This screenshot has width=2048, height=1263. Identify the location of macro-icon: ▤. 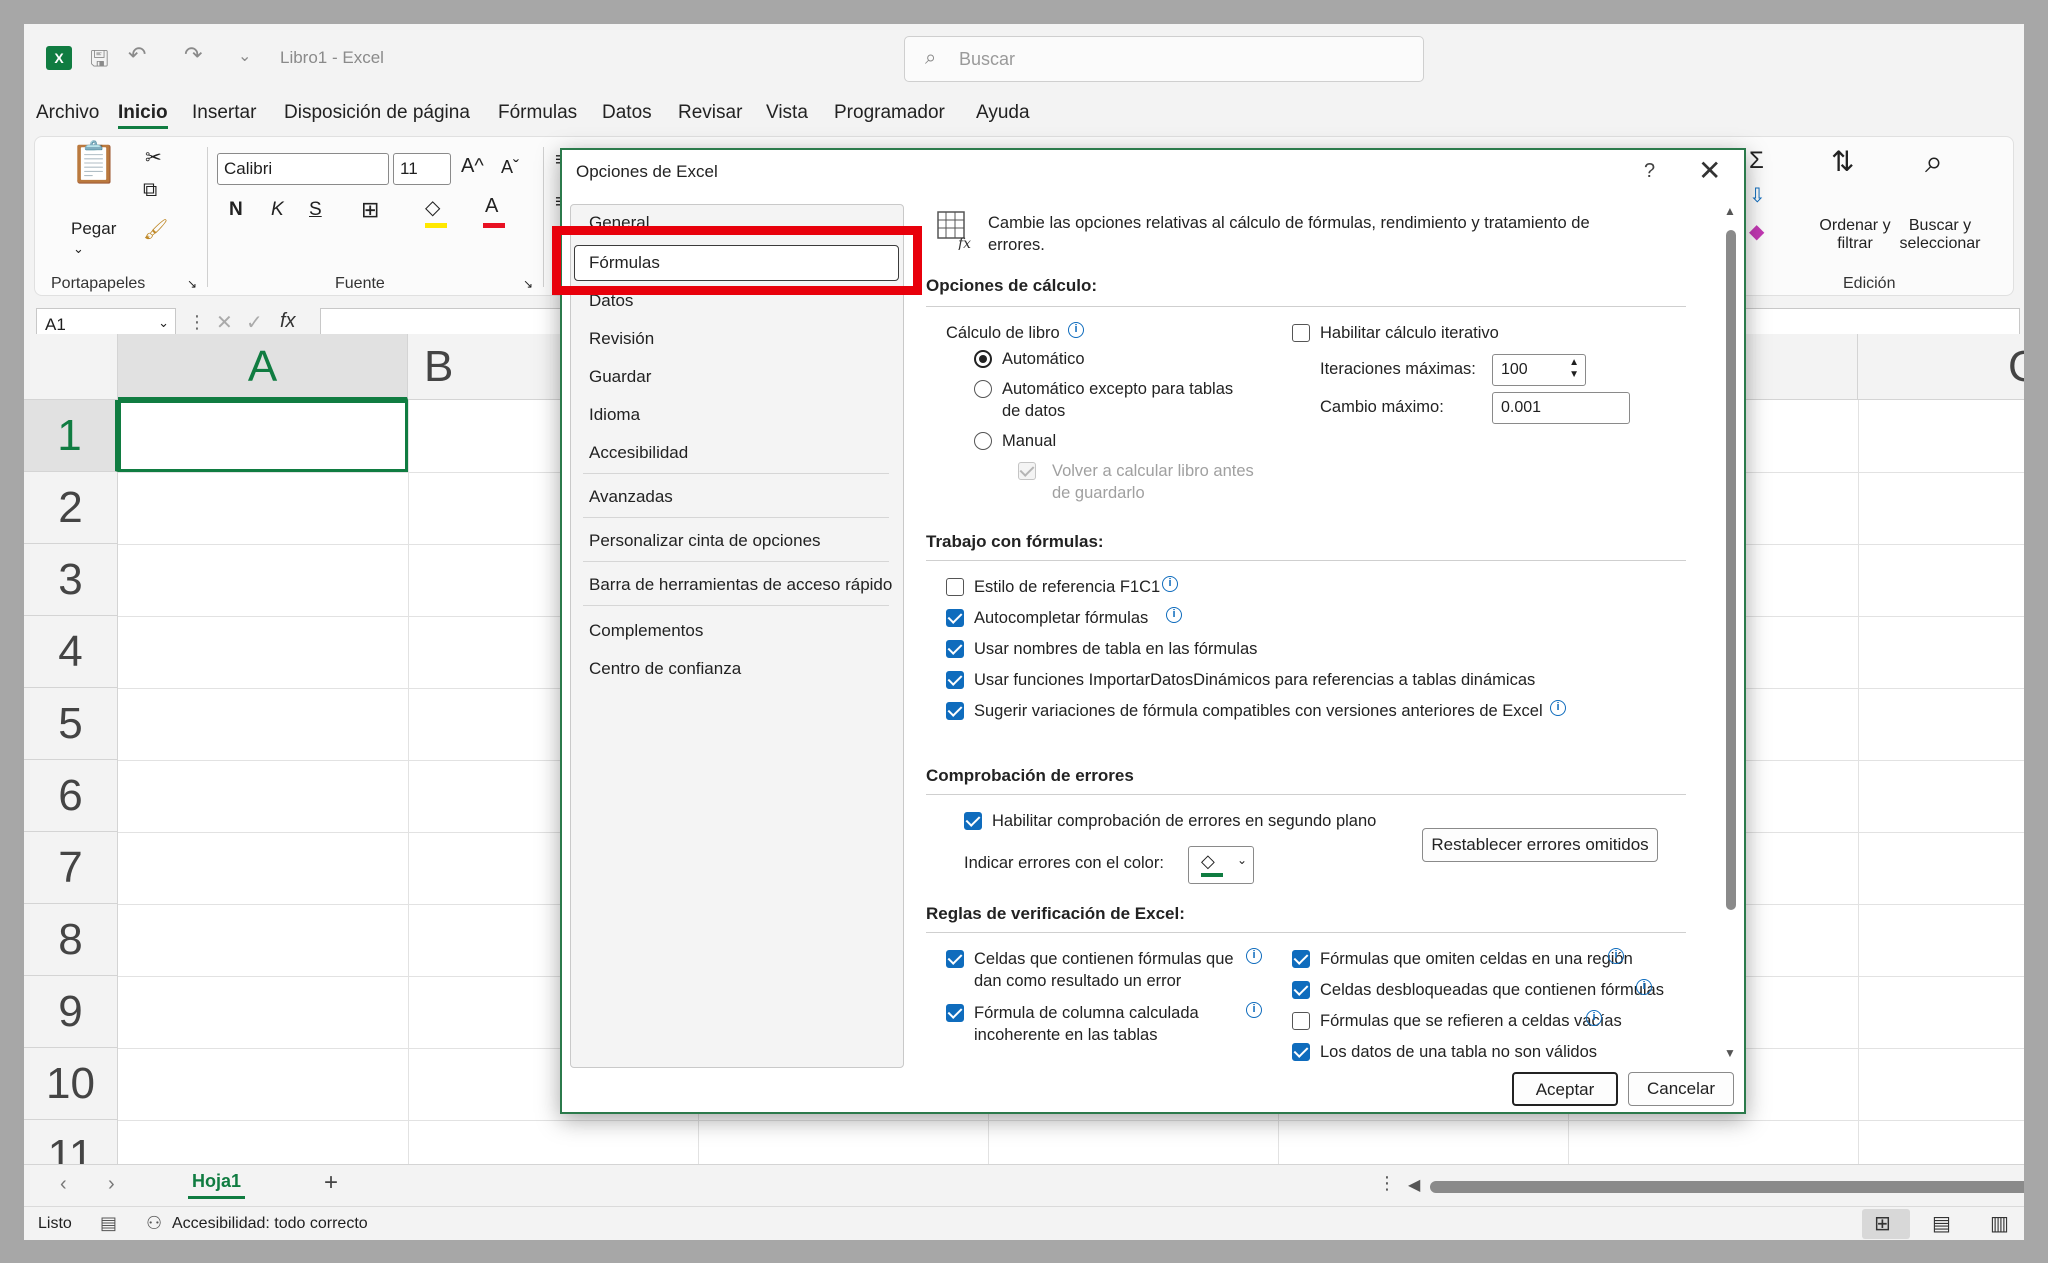
(108, 1223).